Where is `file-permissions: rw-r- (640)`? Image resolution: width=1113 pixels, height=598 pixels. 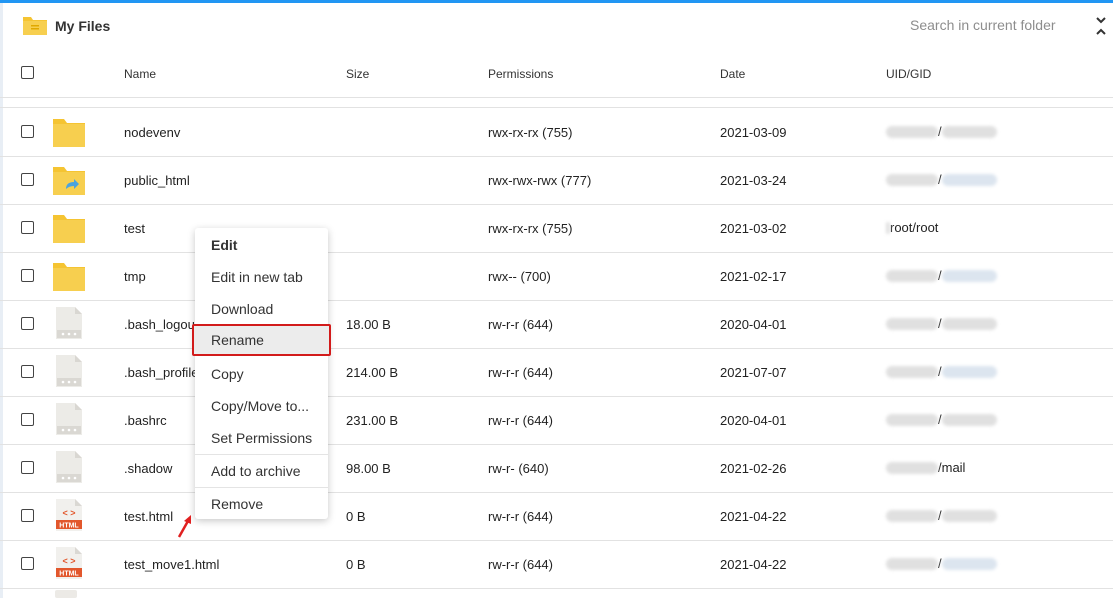 file-permissions: rw-r- (640) is located at coordinates (518, 468).